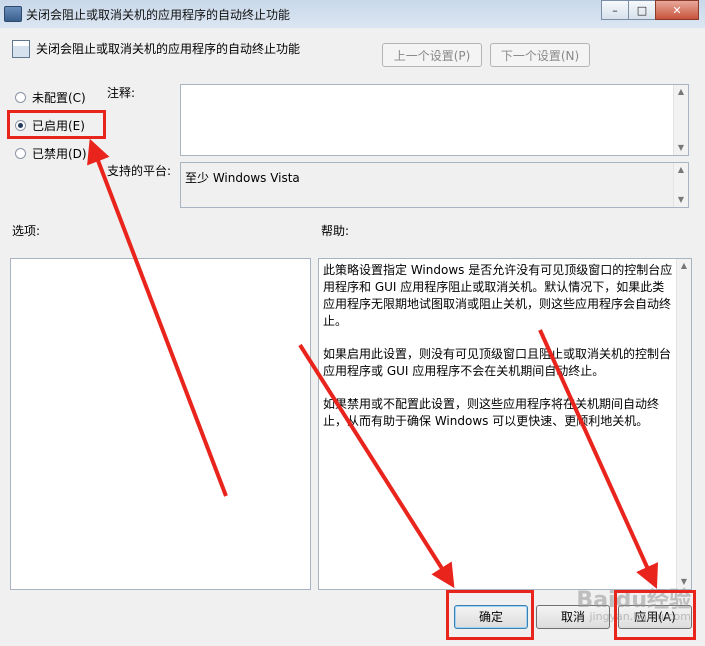 The width and height of the screenshot is (705, 646). I want to click on radio-not-configured: 未配置(C), so click(50, 97).